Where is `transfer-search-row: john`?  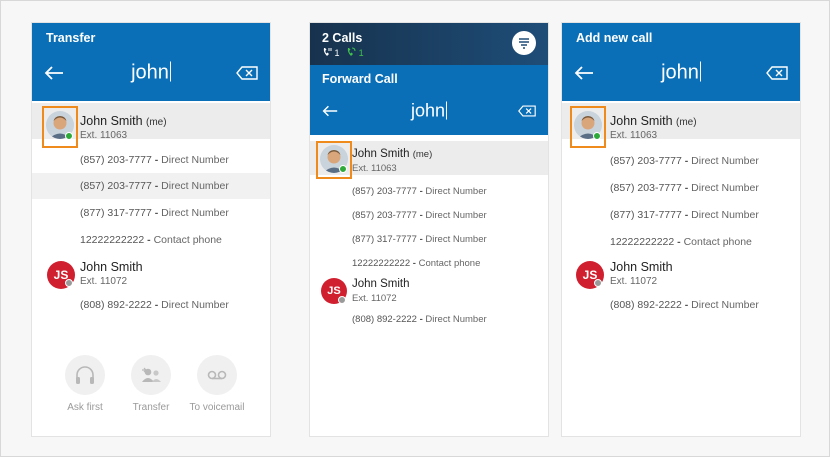 transfer-search-row: john is located at coordinates (151, 73).